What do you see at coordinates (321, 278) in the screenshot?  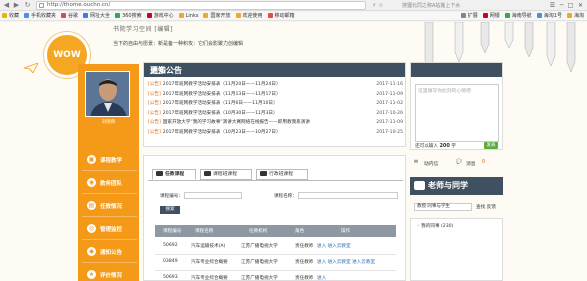 I see `cell-ops: 进入` at bounding box center [321, 278].